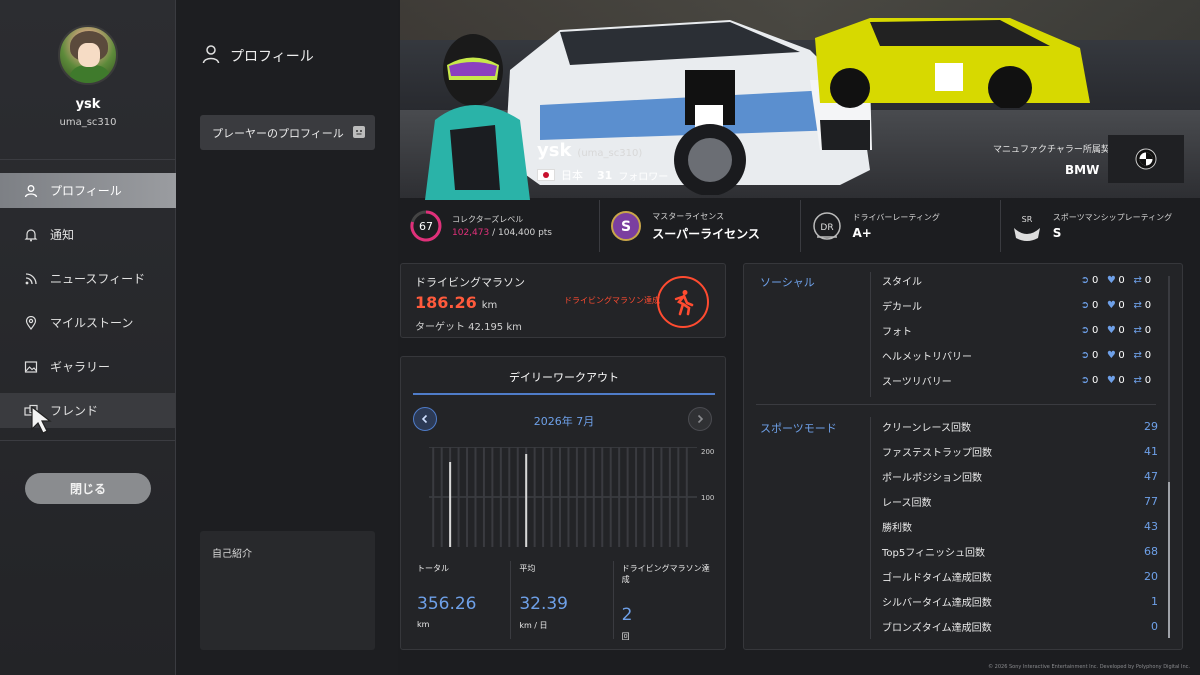 This screenshot has width=1200, height=675. What do you see at coordinates (937, 453) in the screenshot?
I see `sport-stat-label: ファステストラップ回数` at bounding box center [937, 453].